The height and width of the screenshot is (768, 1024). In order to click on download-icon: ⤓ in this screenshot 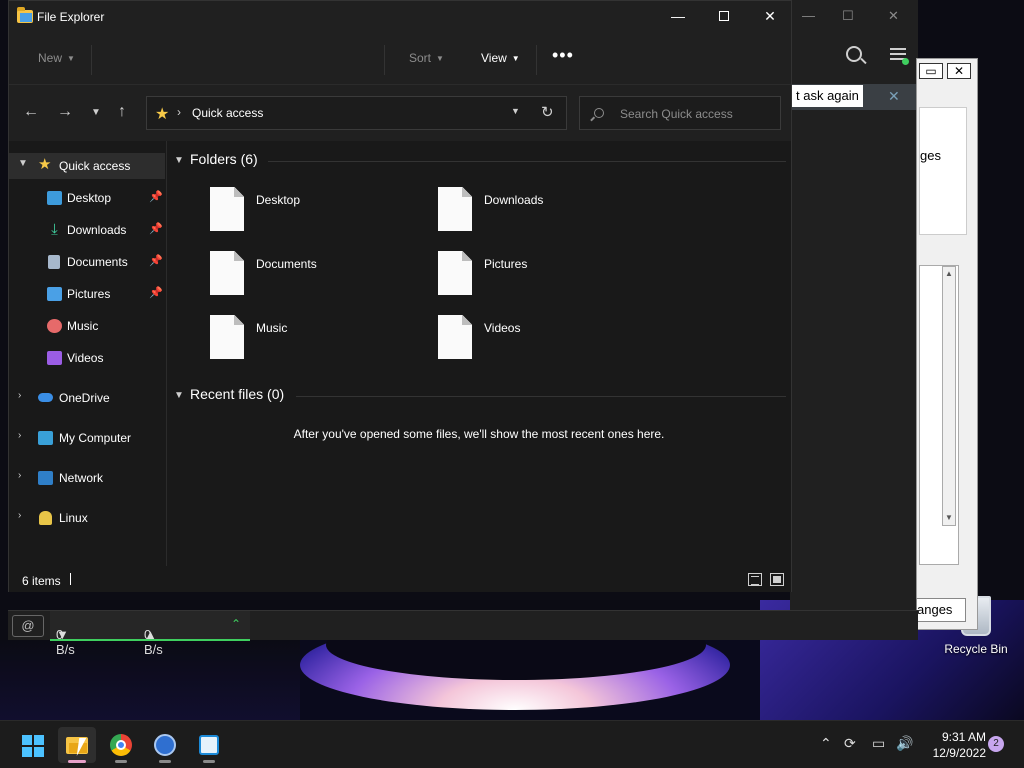, I will do `click(54, 229)`.